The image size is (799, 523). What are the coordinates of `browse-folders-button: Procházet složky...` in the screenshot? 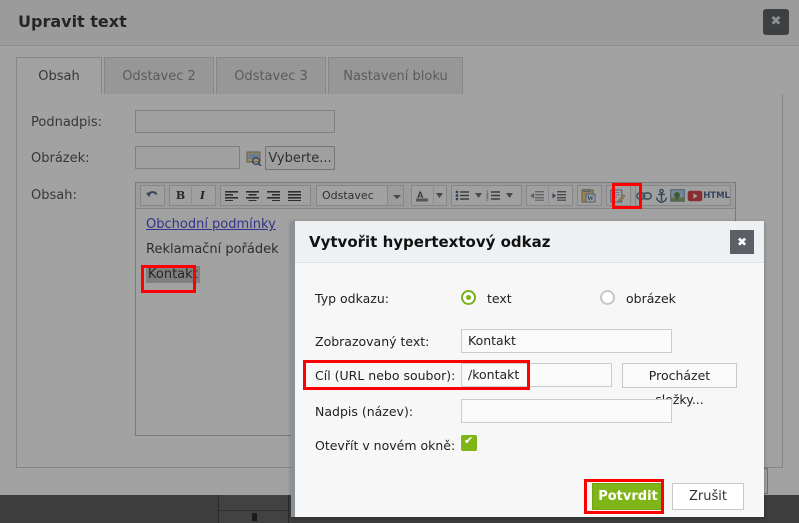 It's located at (679, 385).